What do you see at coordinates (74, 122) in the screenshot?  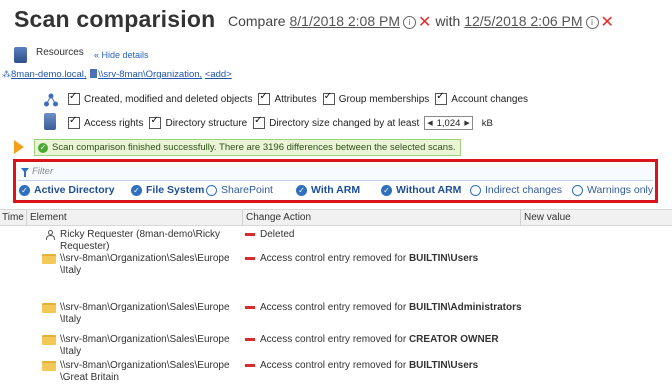 I see `checkbox-access-rights` at bounding box center [74, 122].